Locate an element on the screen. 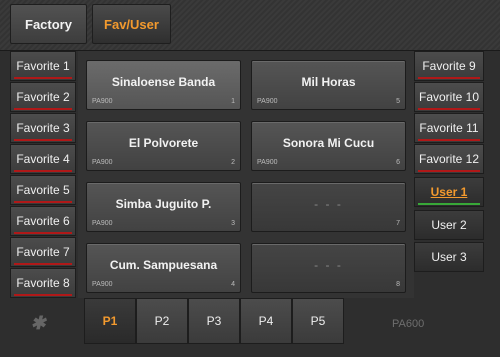 This screenshot has height=357, width=500. page-p3-button: P3 is located at coordinates (214, 321).